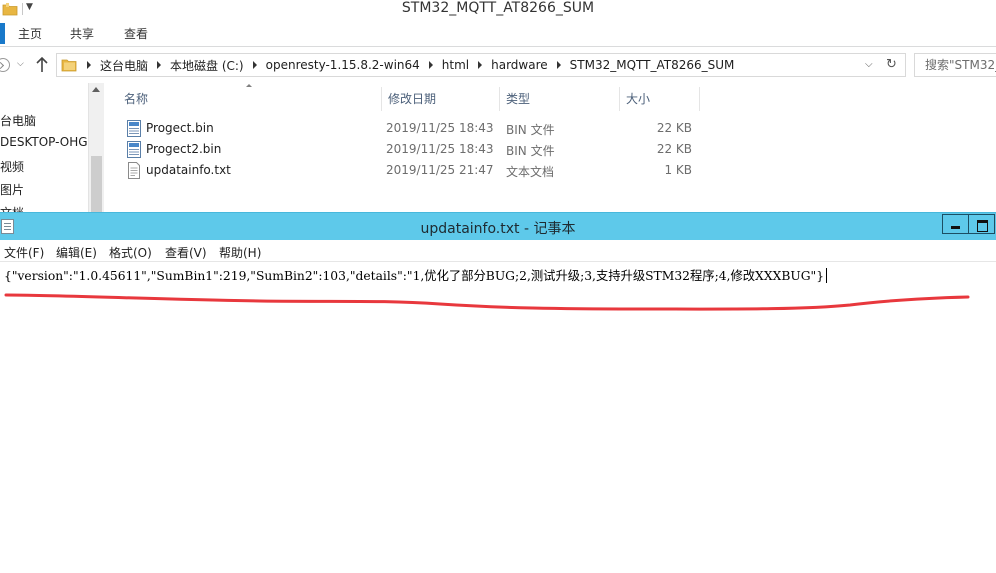 Image resolution: width=996 pixels, height=573 pixels. Describe the element at coordinates (42, 65) in the screenshot. I see `up-arrow-icon` at that location.